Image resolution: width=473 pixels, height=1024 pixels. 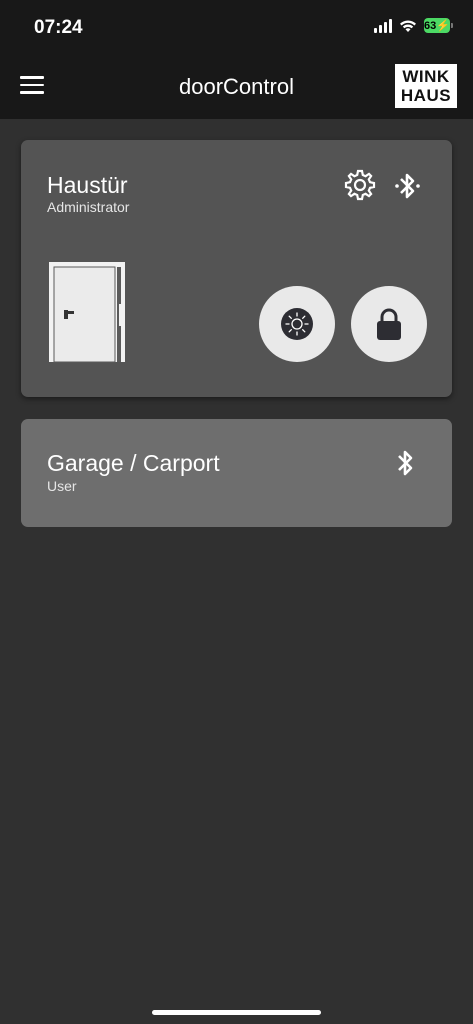 I want to click on wifi-icon, so click(x=408, y=25).